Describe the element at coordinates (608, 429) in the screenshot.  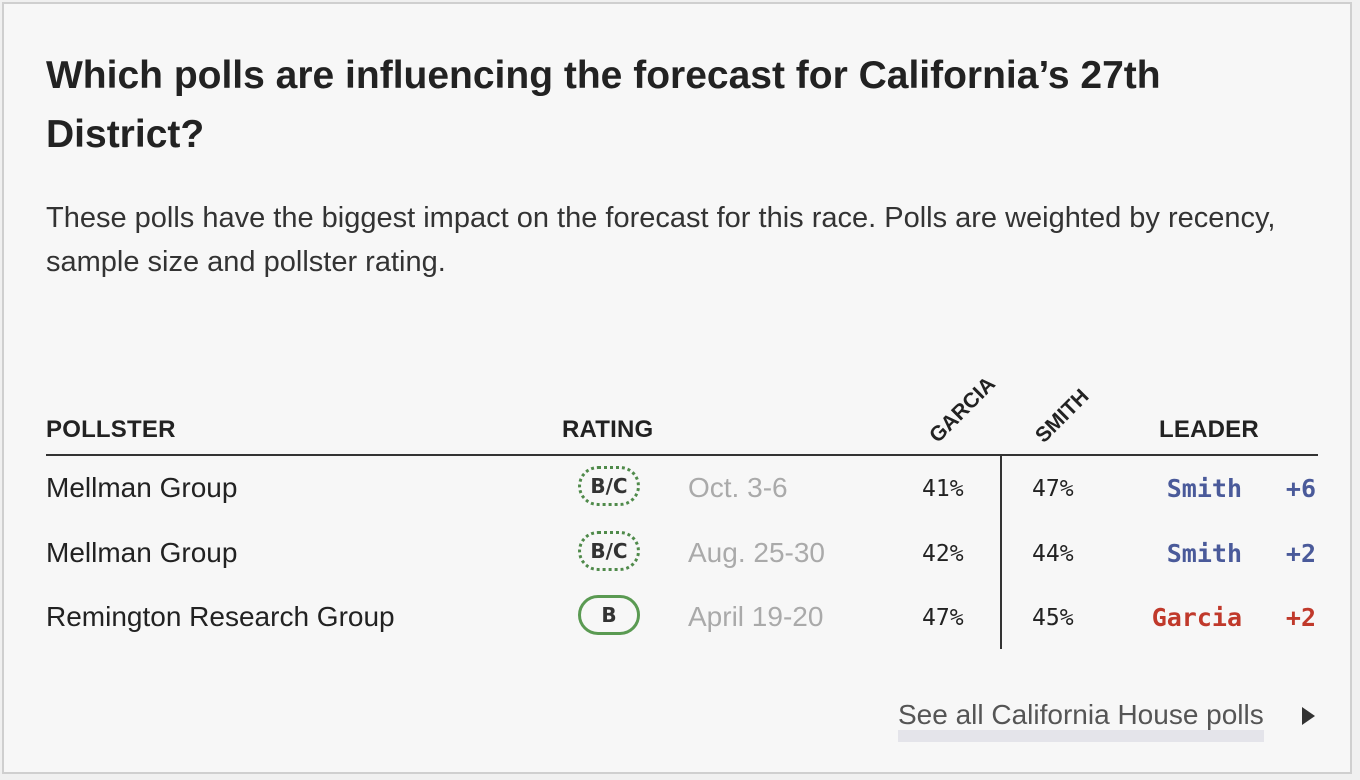
I see `header-rating: RATING` at that location.